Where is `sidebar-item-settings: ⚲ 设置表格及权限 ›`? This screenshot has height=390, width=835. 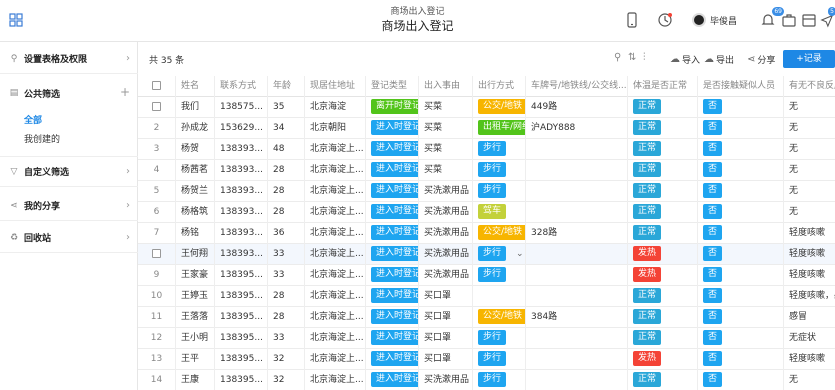 sidebar-item-settings: ⚲ 设置表格及权限 › is located at coordinates (69, 59).